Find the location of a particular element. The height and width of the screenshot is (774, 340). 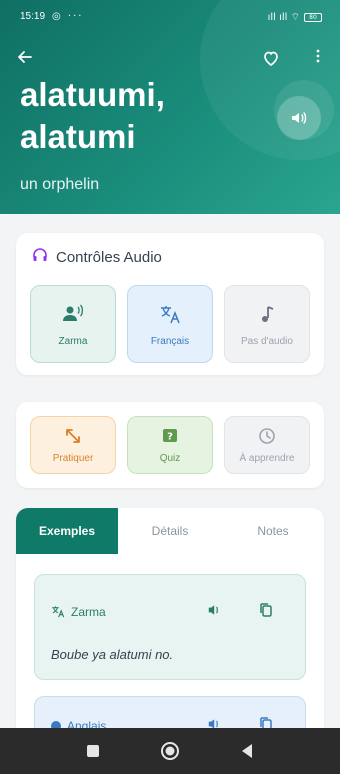

favorite-heart-icon is located at coordinates (271, 59).